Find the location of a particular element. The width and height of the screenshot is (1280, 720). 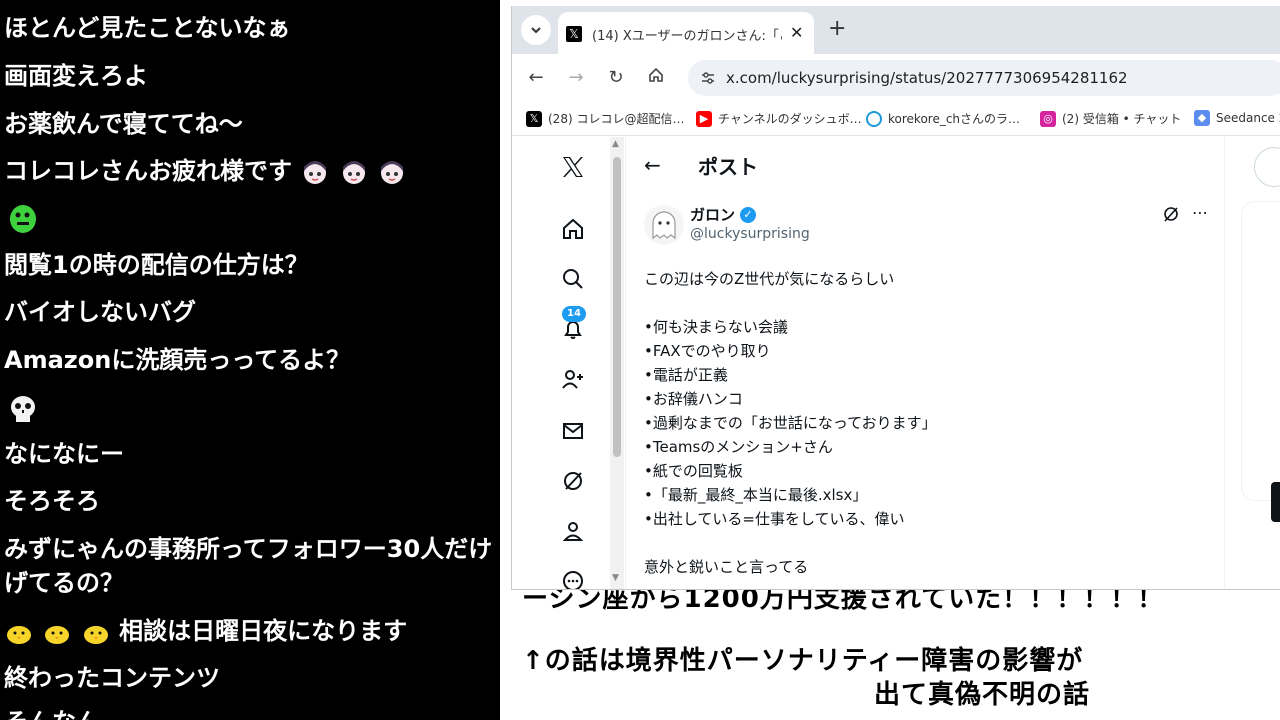

post-line: •出社している=仕事をしている、偉い is located at coordinates (774, 519).